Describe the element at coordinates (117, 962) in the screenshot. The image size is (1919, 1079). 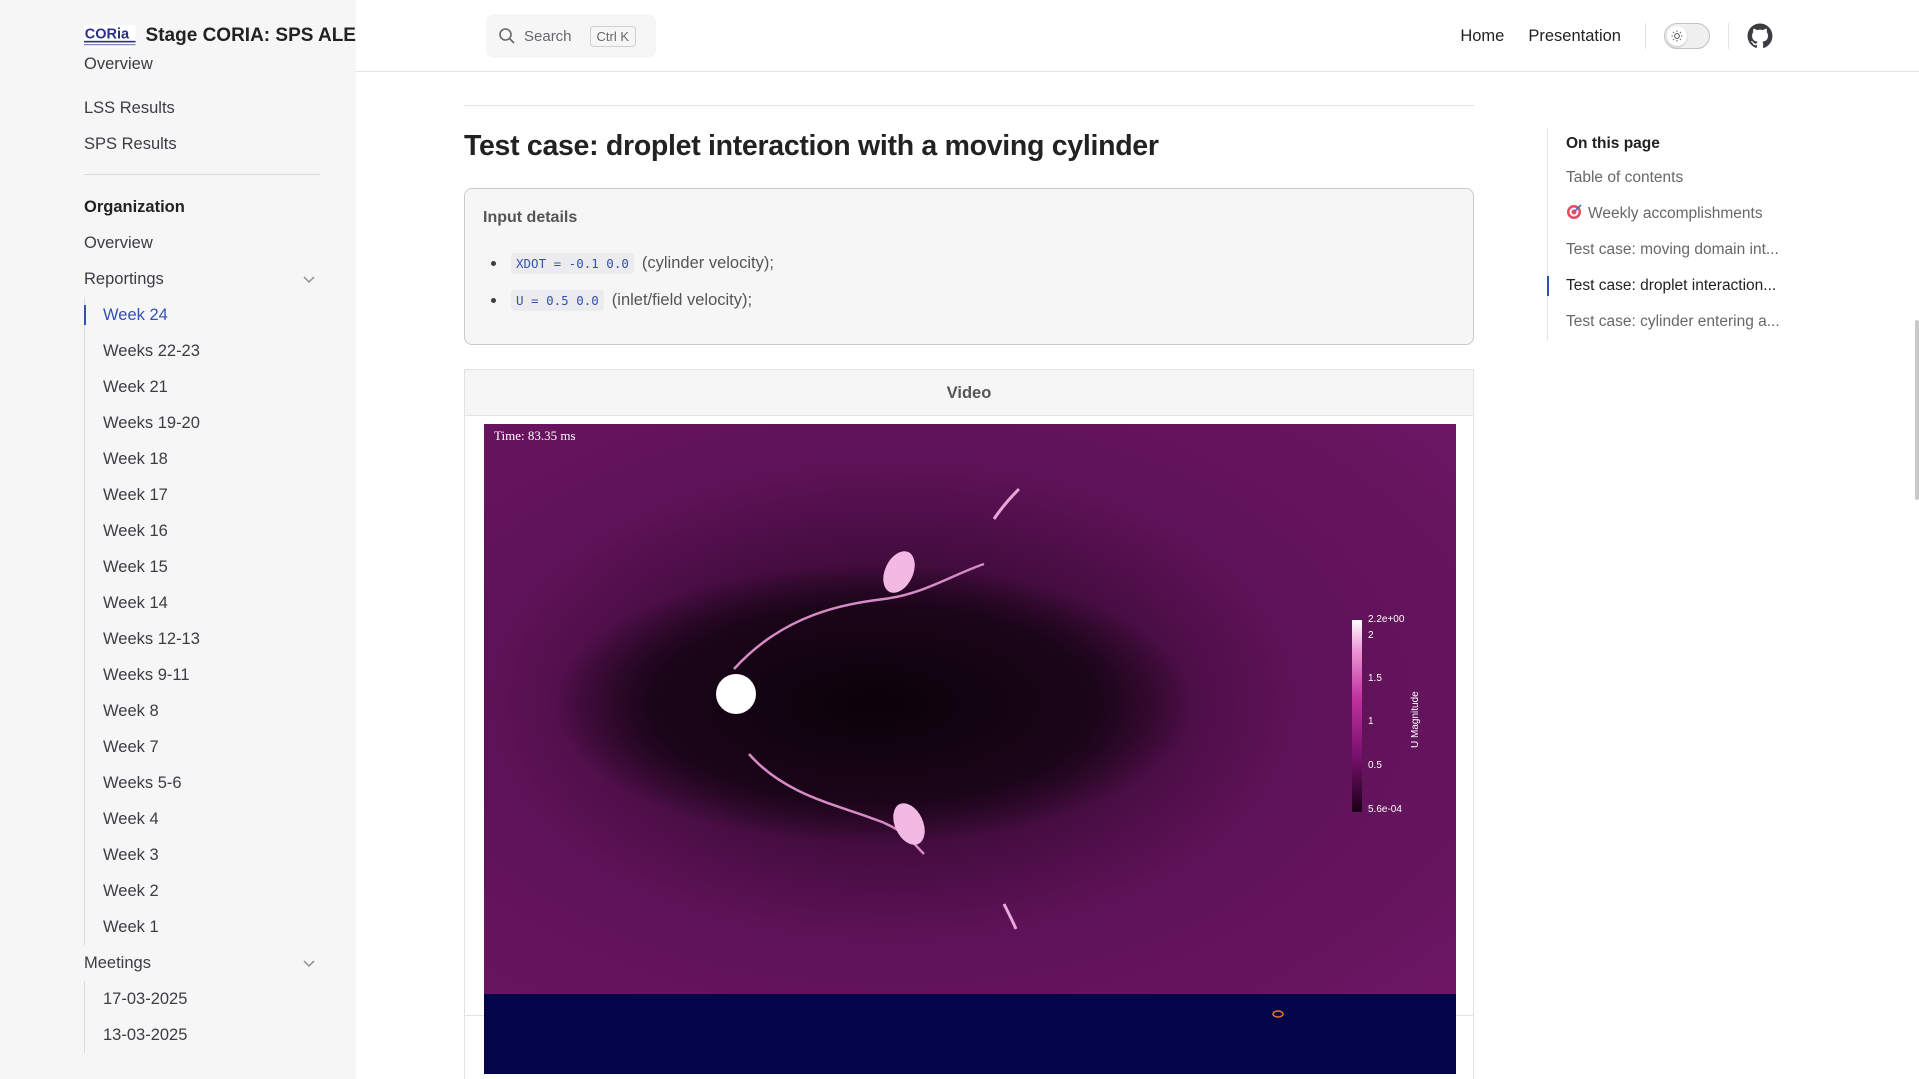
I see `sidebar-group-label: Meetings` at that location.